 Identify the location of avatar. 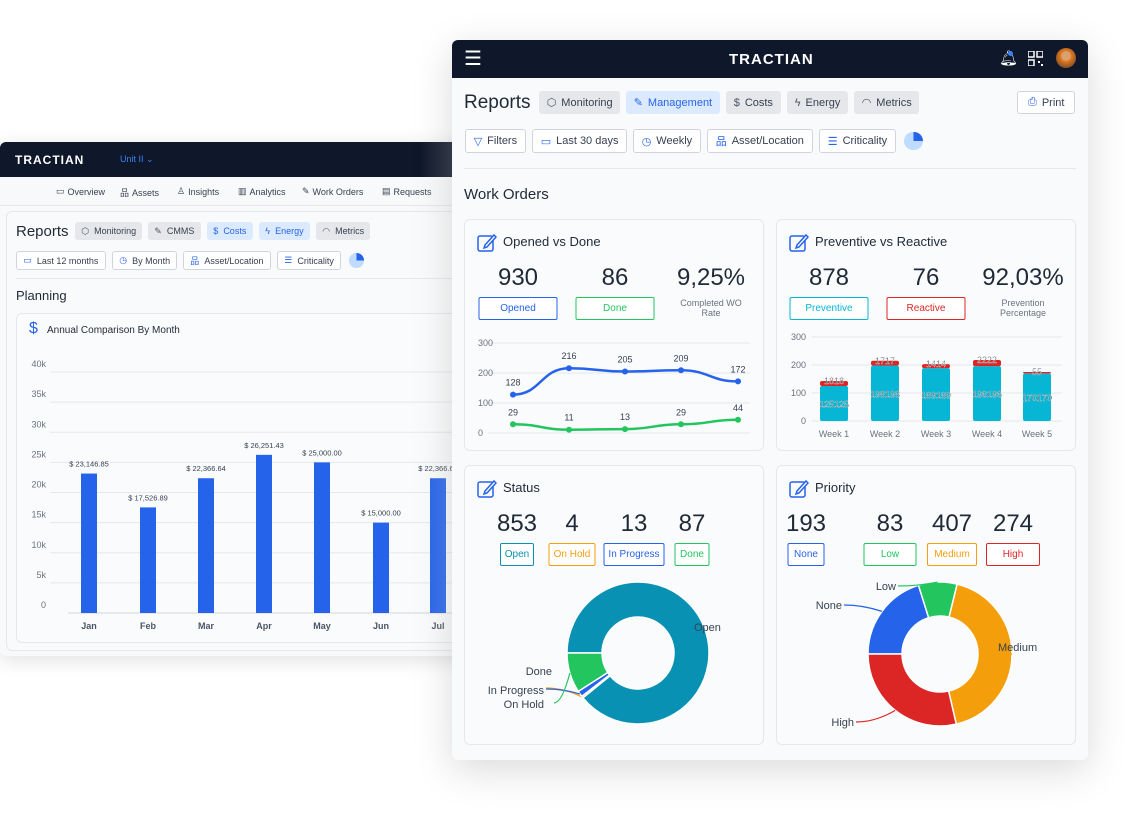
(1066, 58).